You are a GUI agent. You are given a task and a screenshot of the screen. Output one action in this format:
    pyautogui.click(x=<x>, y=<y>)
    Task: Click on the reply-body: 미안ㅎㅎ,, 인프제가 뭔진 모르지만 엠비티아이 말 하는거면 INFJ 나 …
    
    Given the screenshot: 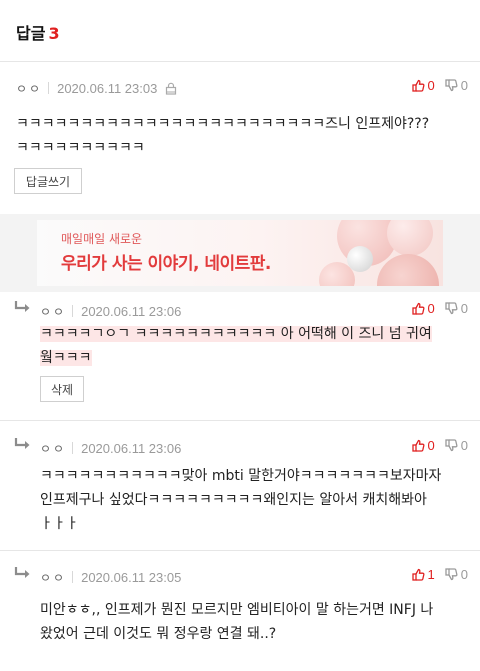 What is the action you would take?
    pyautogui.click(x=236, y=622)
    